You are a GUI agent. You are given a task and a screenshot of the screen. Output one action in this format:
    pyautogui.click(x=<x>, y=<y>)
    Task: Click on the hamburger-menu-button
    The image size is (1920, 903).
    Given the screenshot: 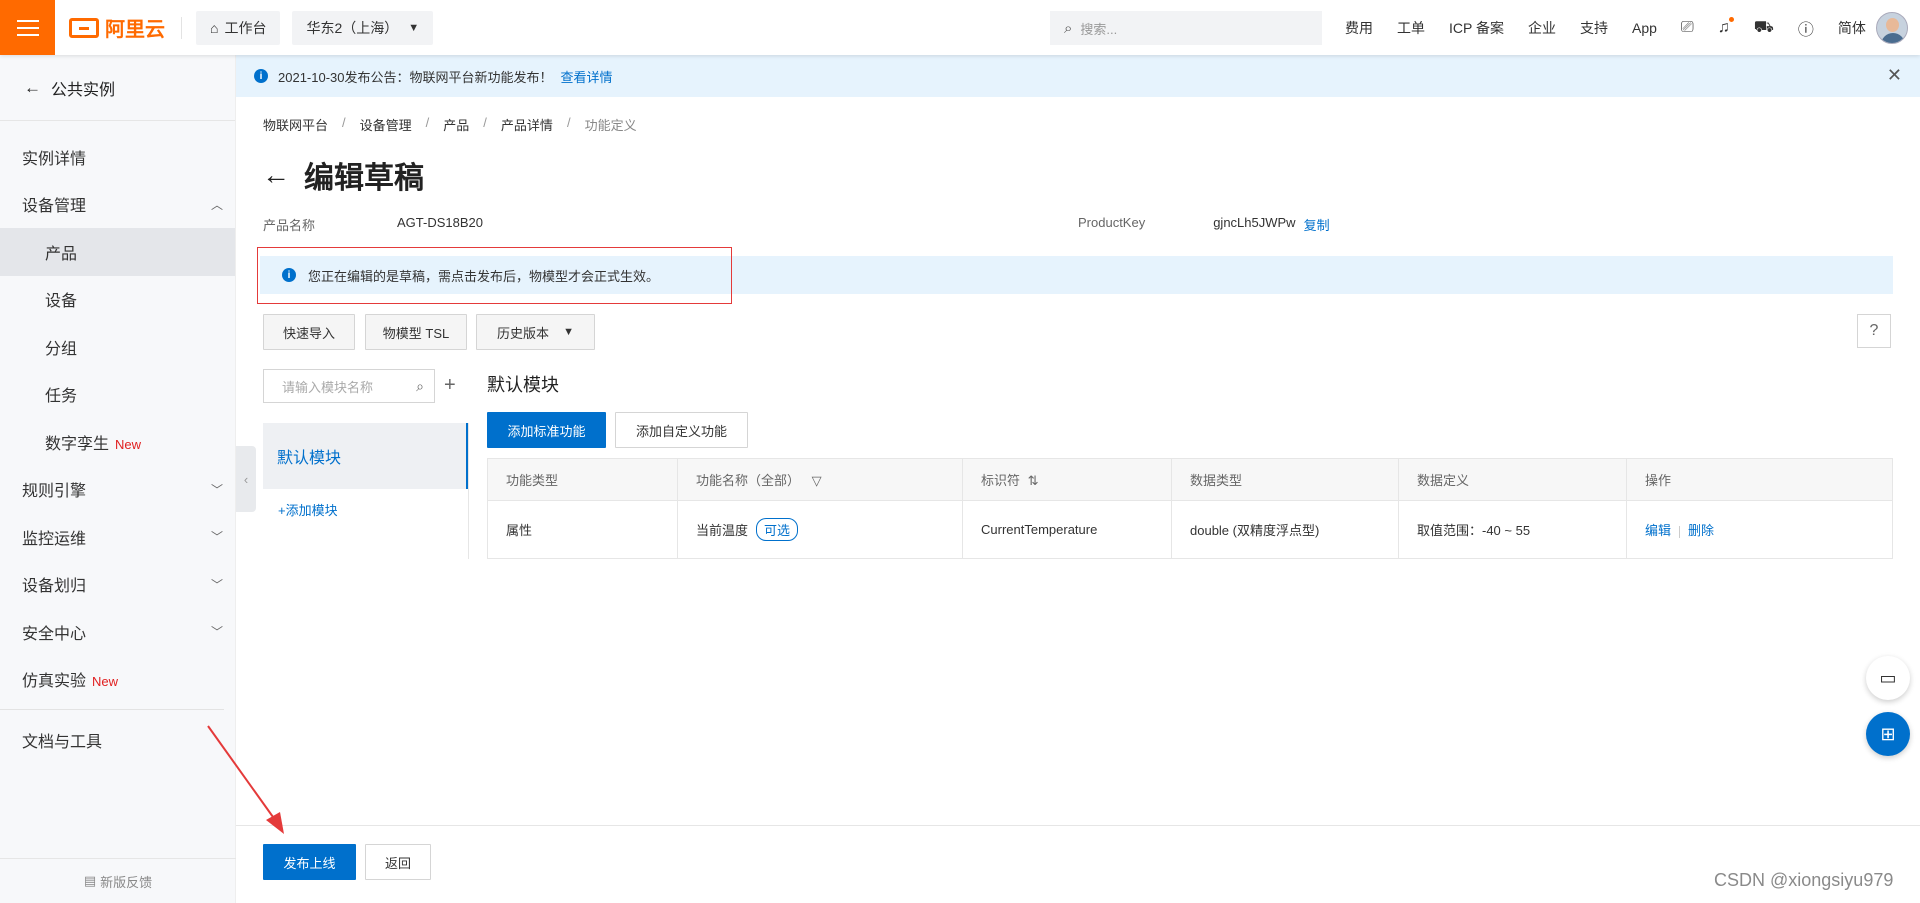 What is the action you would take?
    pyautogui.click(x=27, y=27)
    